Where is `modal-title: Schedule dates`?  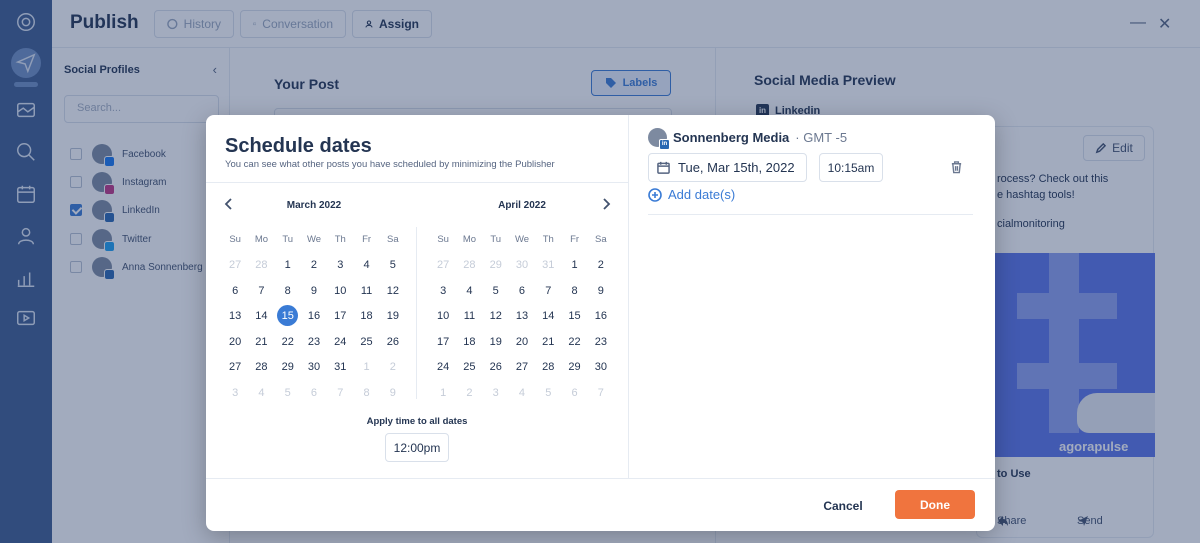 modal-title: Schedule dates is located at coordinates (298, 146).